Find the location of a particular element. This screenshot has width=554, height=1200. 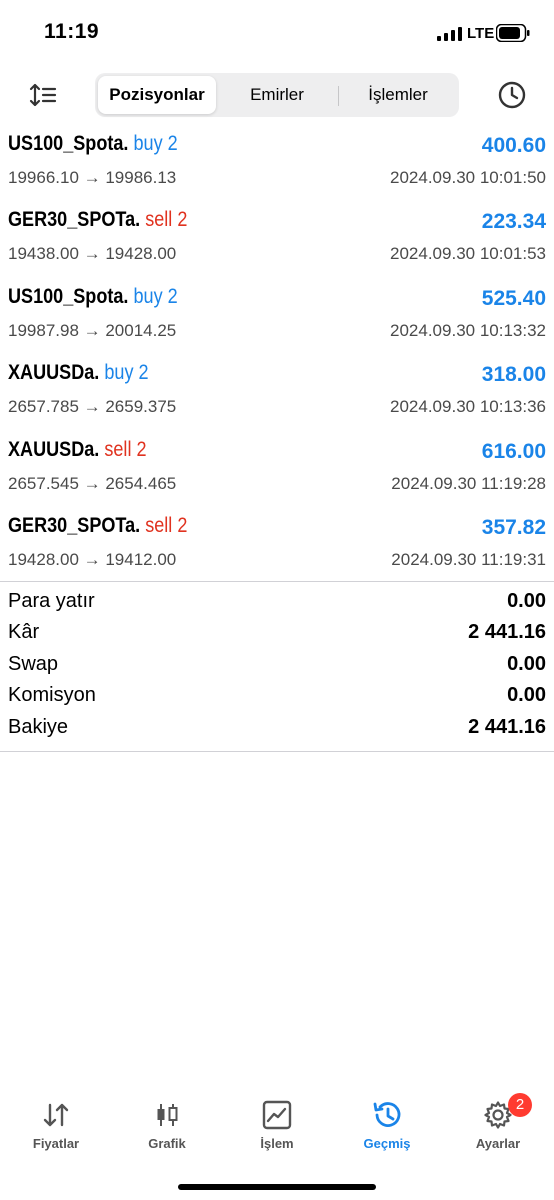

sort-icon is located at coordinates (43, 95).